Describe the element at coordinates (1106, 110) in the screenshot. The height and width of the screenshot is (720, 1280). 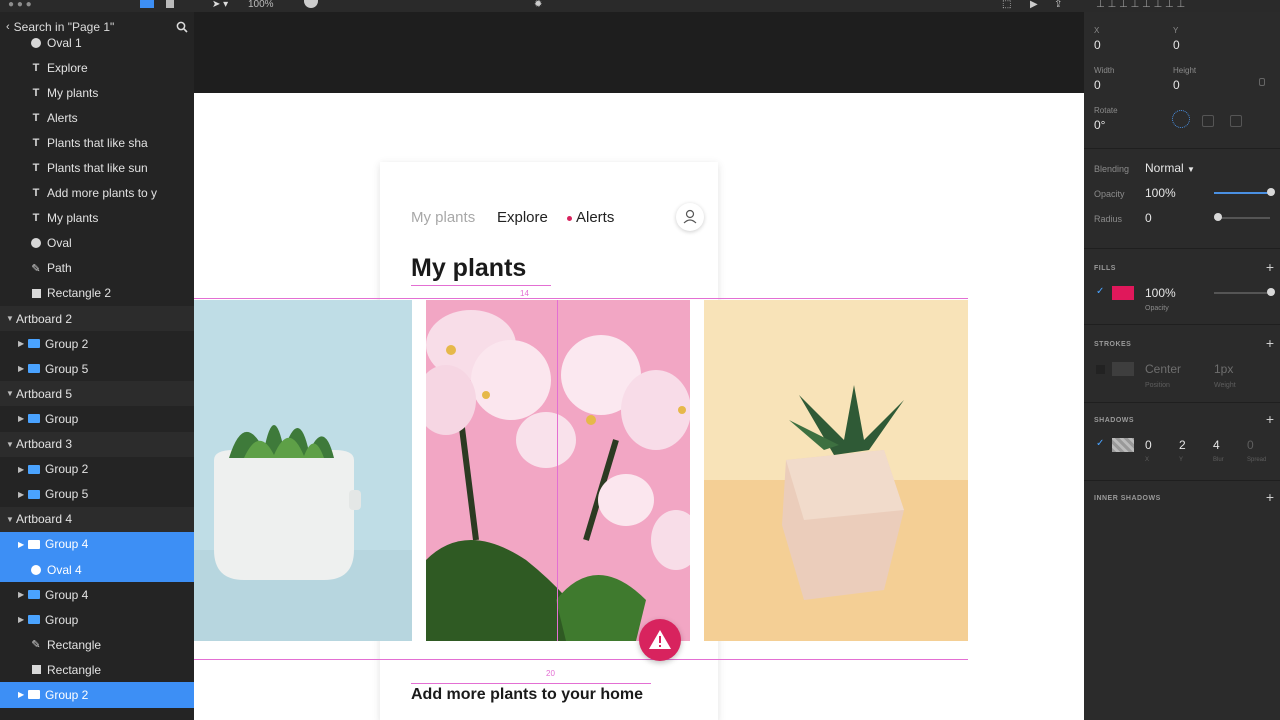
I see `rotate-label: Rotate` at that location.